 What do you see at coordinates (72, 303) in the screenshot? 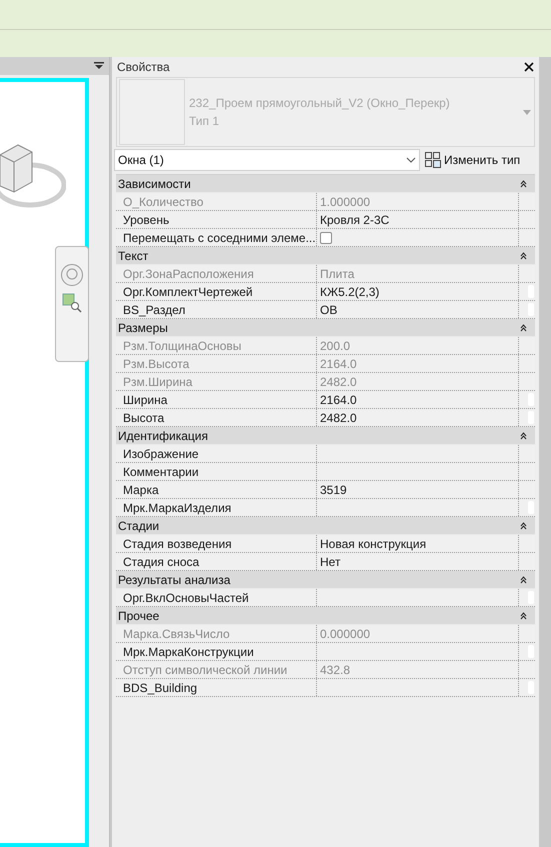
I see `zoom-icon` at bounding box center [72, 303].